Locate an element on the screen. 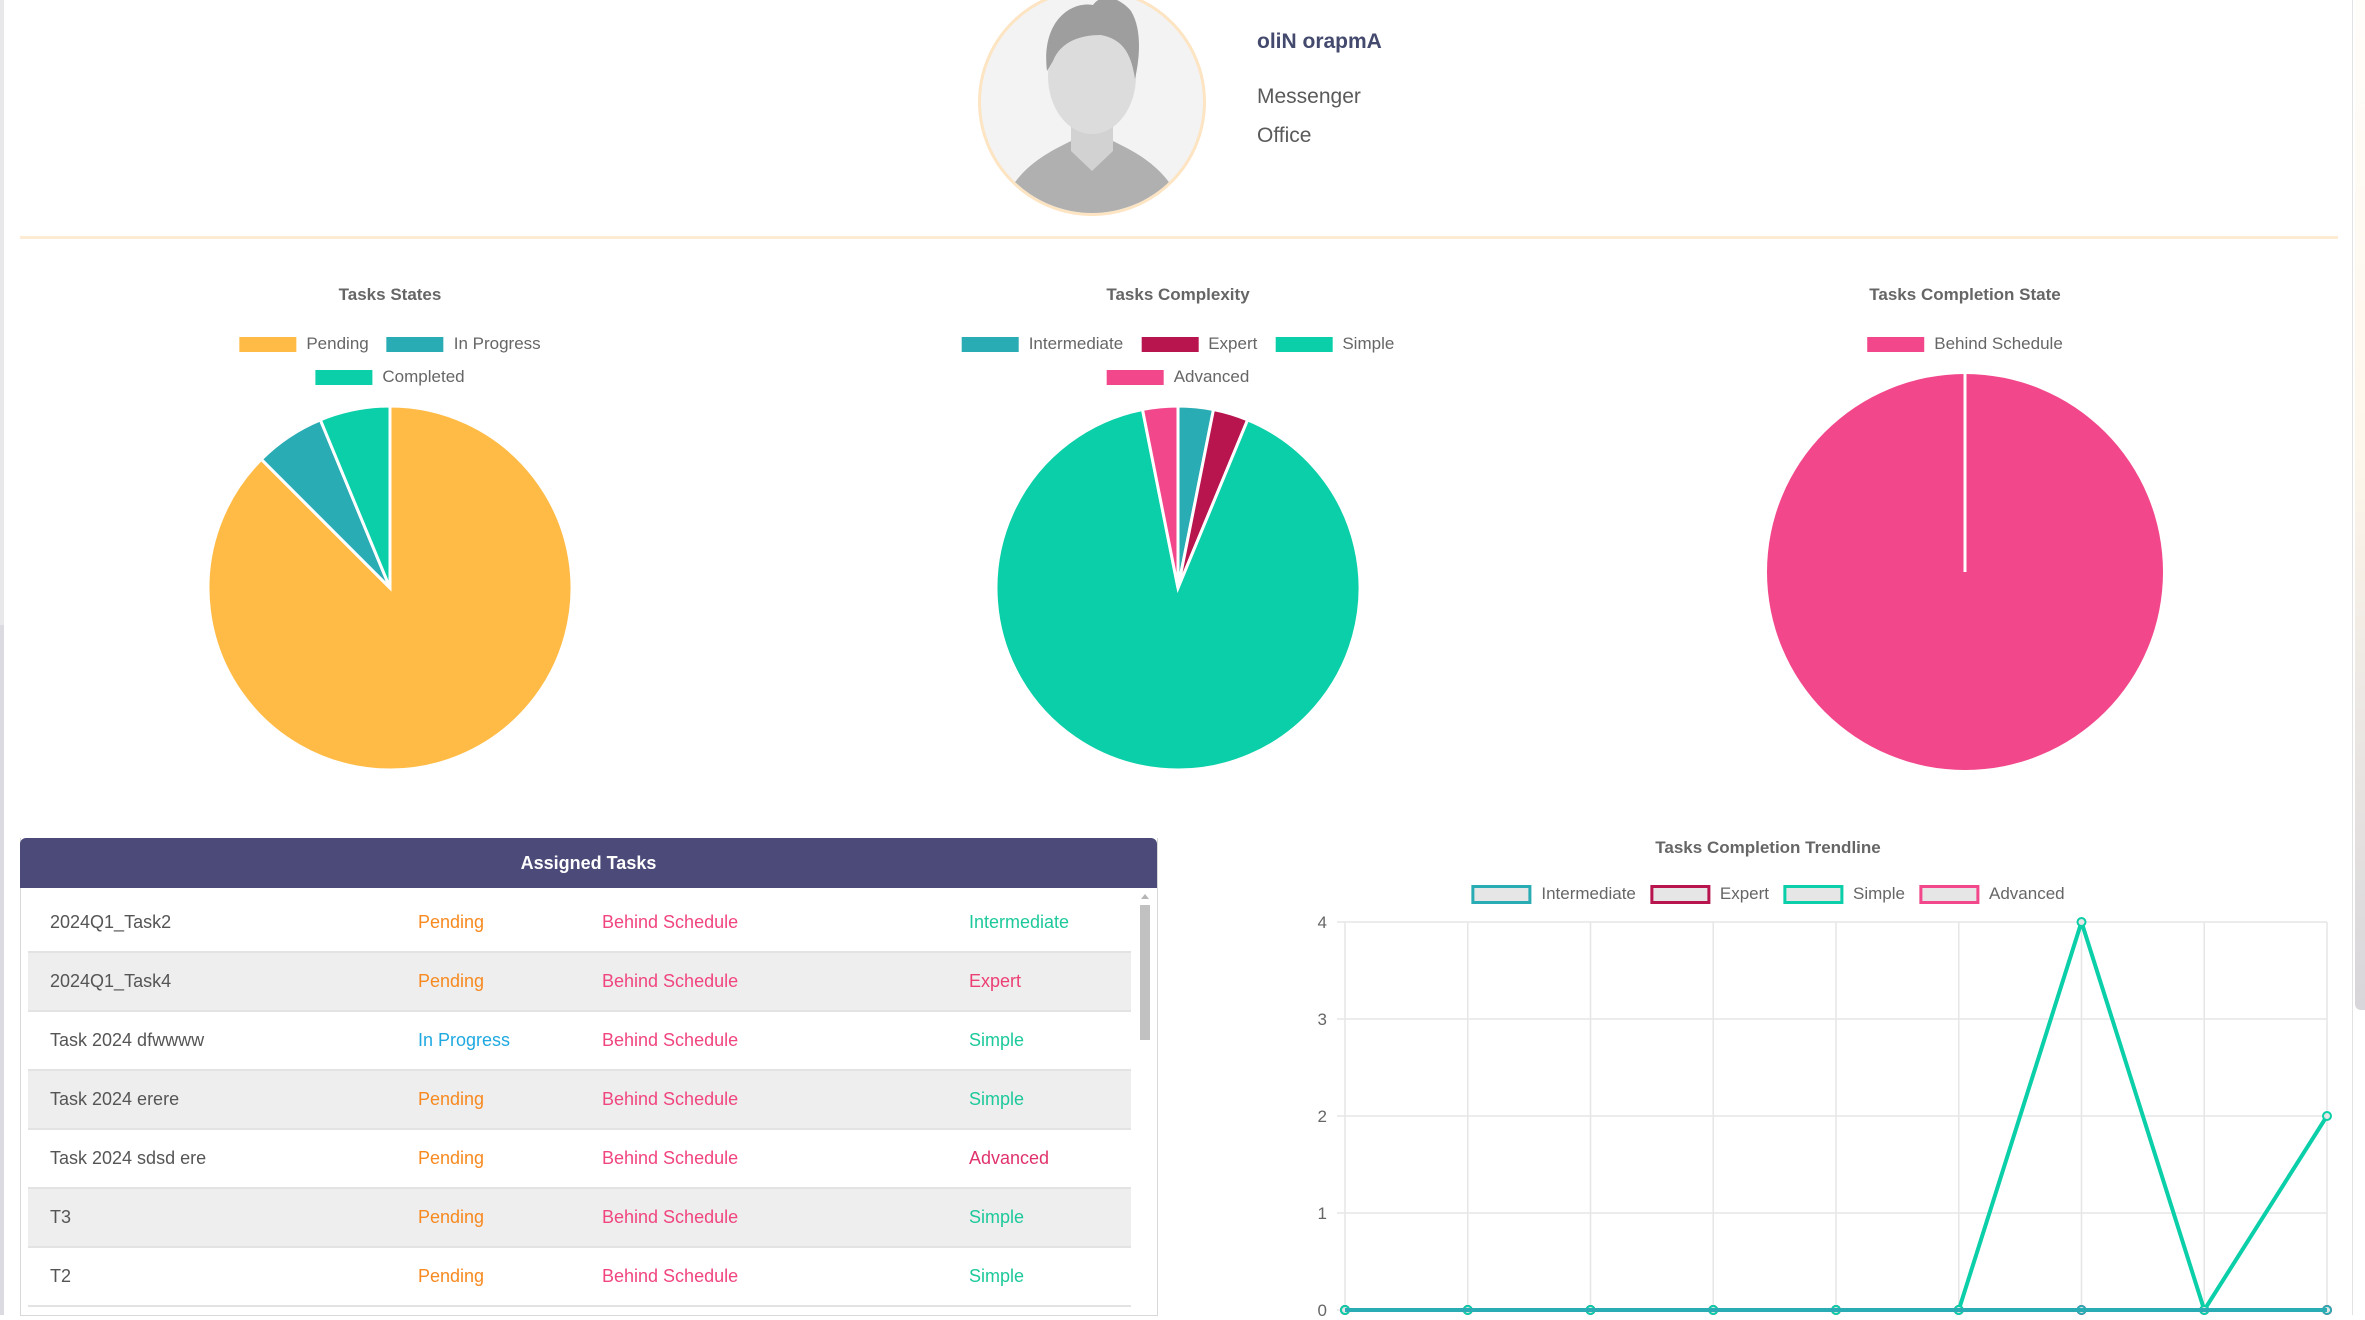 This screenshot has width=2365, height=1320. pie-chart-states is located at coordinates (390, 588).